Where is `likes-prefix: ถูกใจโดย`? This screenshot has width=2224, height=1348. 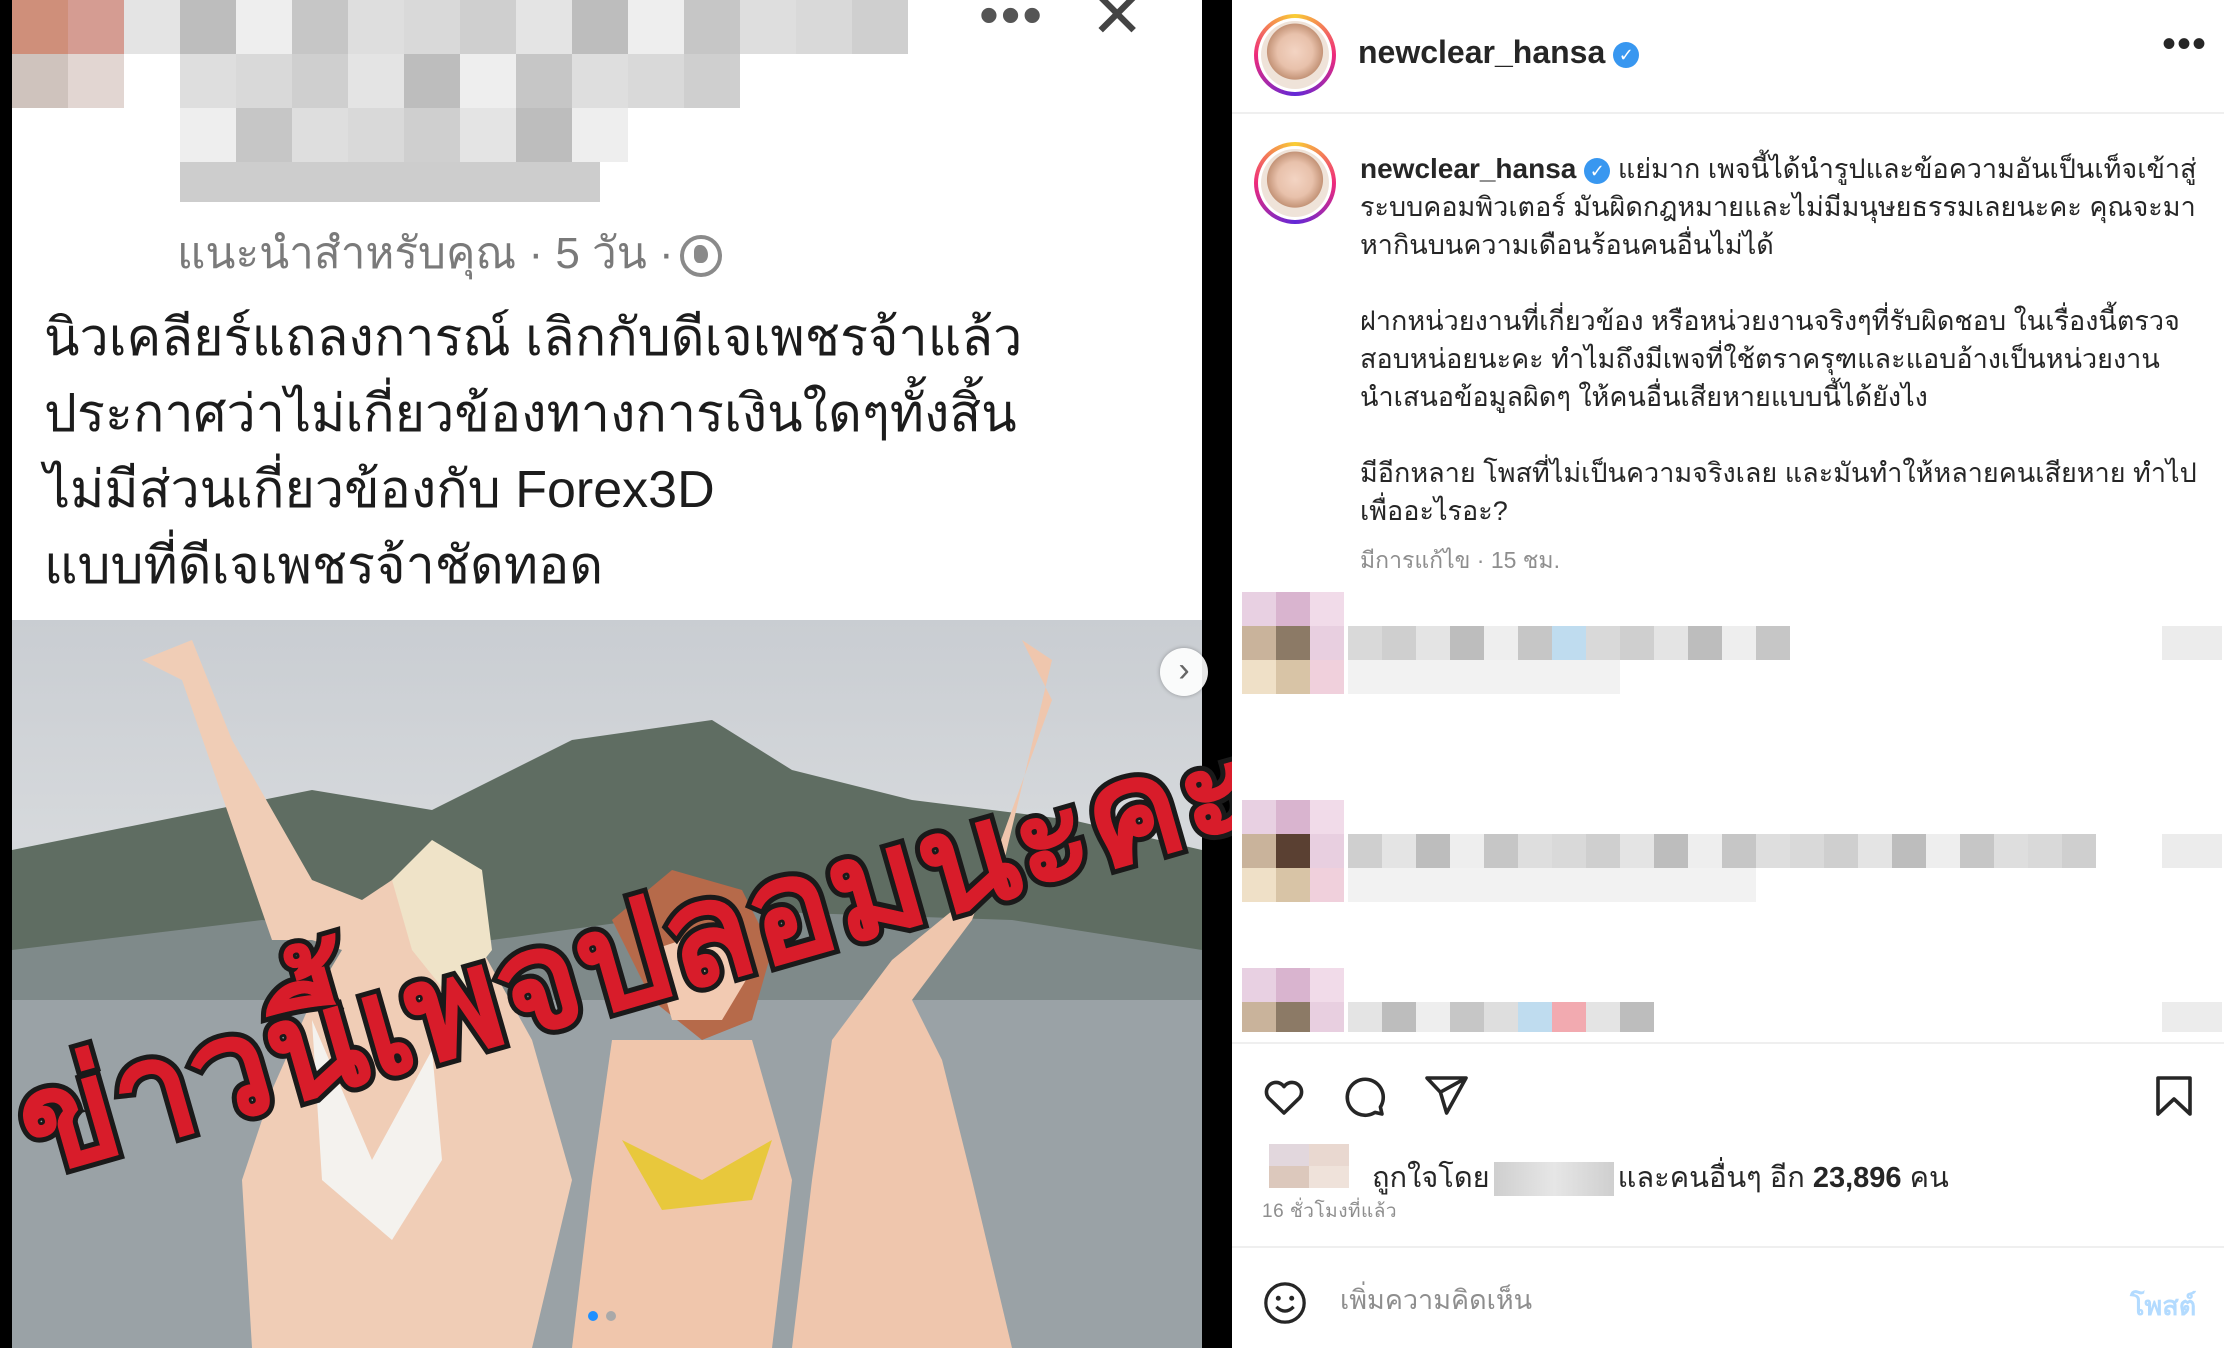
likes-prefix: ถูกใจโดย is located at coordinates (1431, 1178).